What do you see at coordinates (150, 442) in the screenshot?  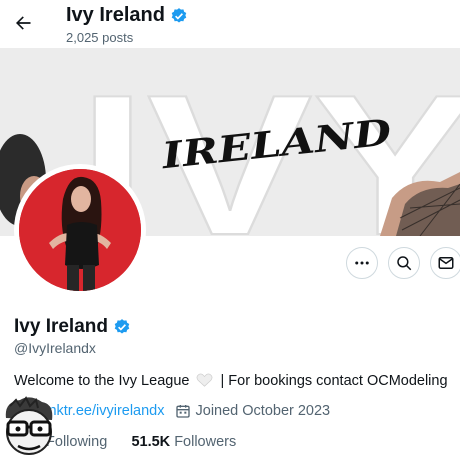 I see `followers-count: 51.5K` at bounding box center [150, 442].